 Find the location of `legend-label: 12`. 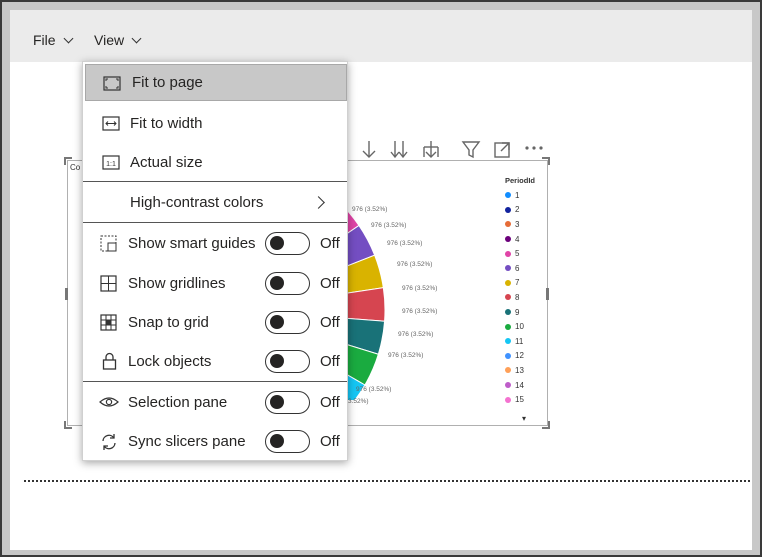

legend-label: 12 is located at coordinates (519, 356).